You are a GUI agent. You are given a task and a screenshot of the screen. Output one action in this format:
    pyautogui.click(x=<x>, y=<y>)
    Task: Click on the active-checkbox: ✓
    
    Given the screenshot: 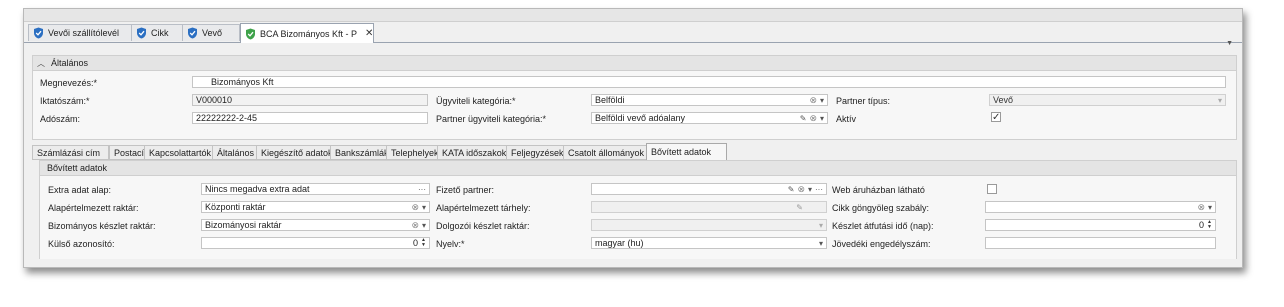 What is the action you would take?
    pyautogui.click(x=996, y=117)
    